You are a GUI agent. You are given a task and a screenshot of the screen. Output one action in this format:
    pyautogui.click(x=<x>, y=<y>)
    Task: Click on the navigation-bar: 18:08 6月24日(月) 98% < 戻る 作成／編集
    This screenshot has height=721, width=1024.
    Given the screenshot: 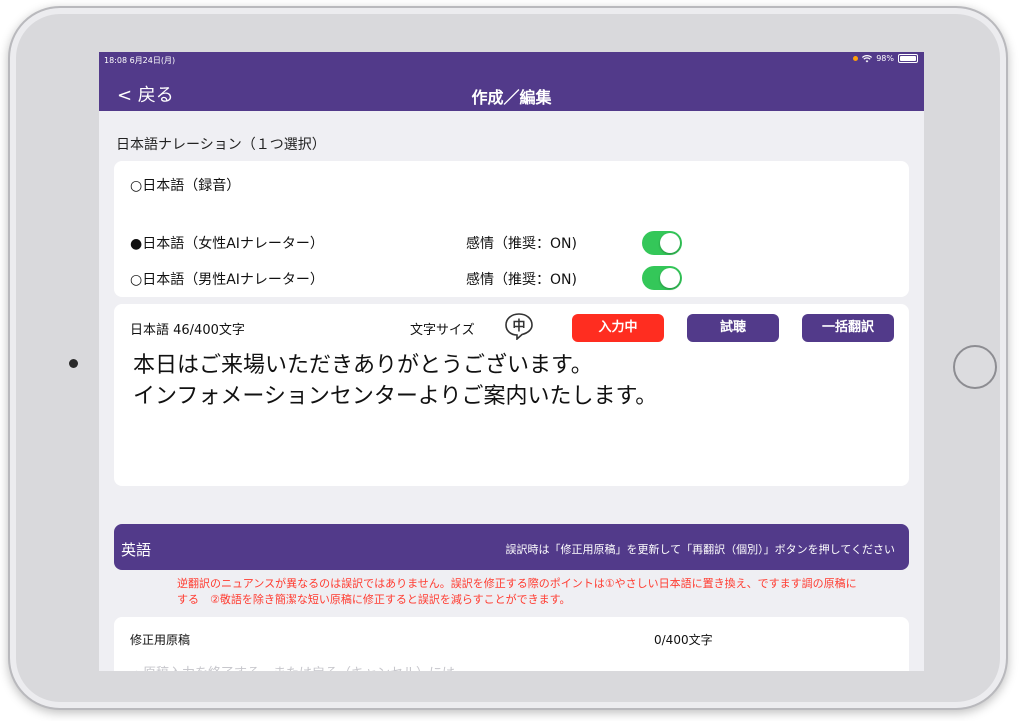 What is the action you would take?
    pyautogui.click(x=511, y=81)
    